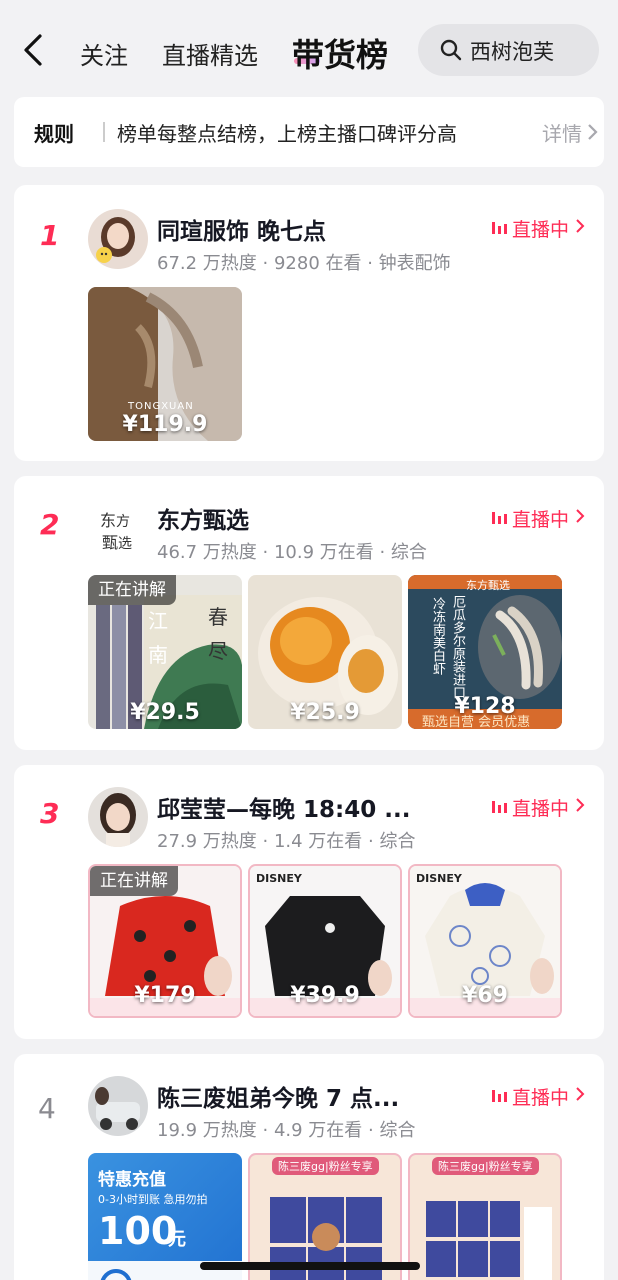 The width and height of the screenshot is (618, 1280). What do you see at coordinates (485, 995) in the screenshot?
I see `product-price: ¥69` at bounding box center [485, 995].